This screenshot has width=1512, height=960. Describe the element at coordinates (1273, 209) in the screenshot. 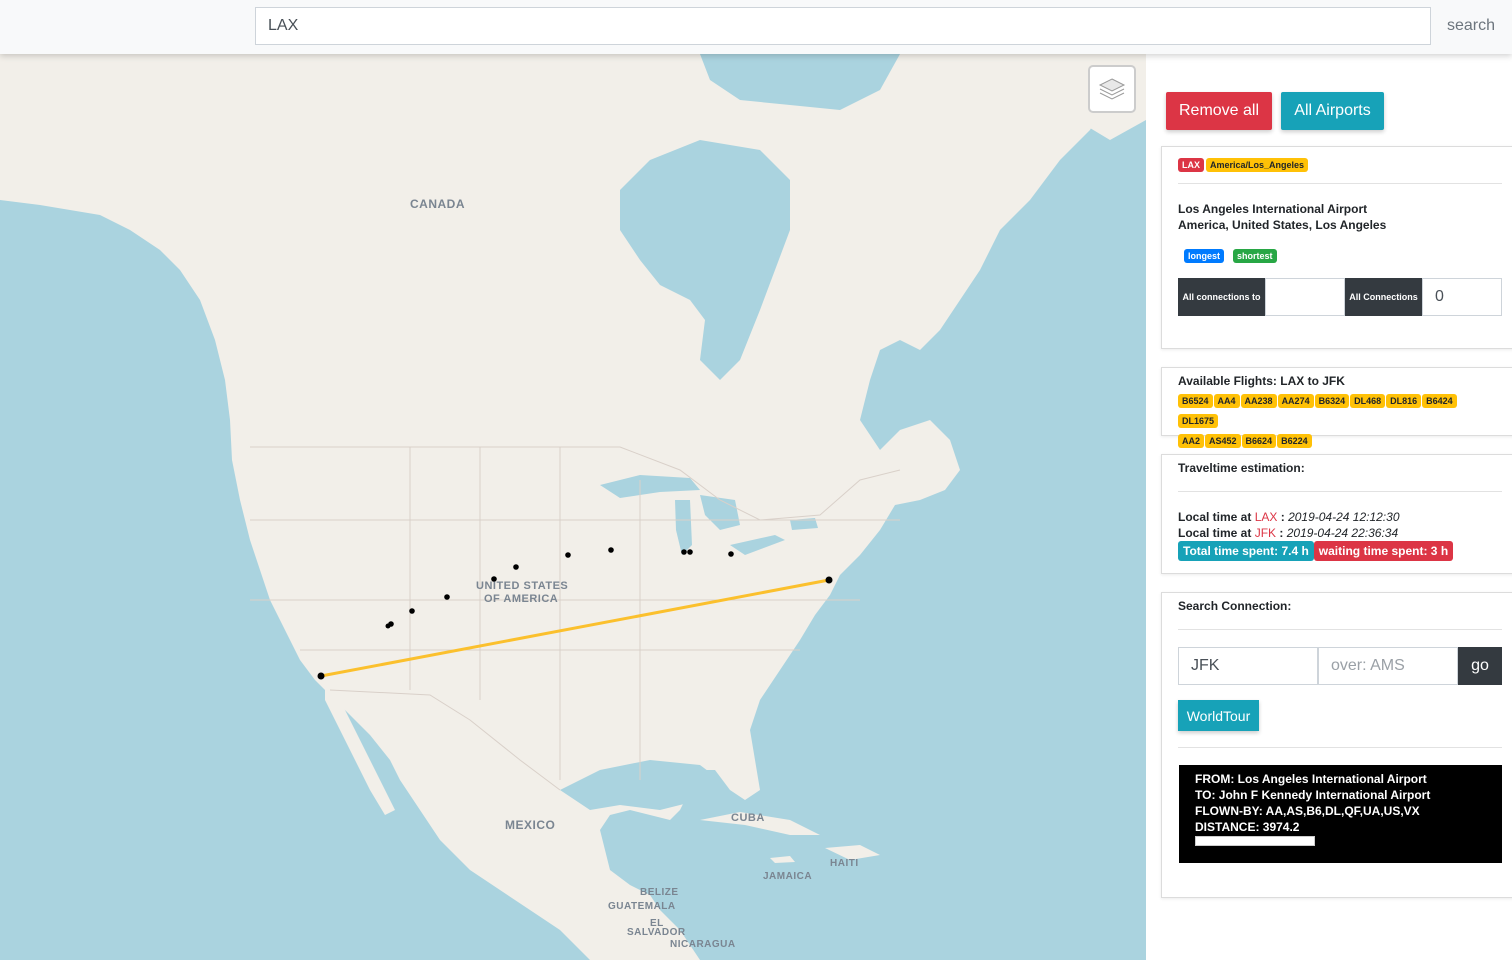

I see `airport-name: Los Angeles International Airport` at that location.